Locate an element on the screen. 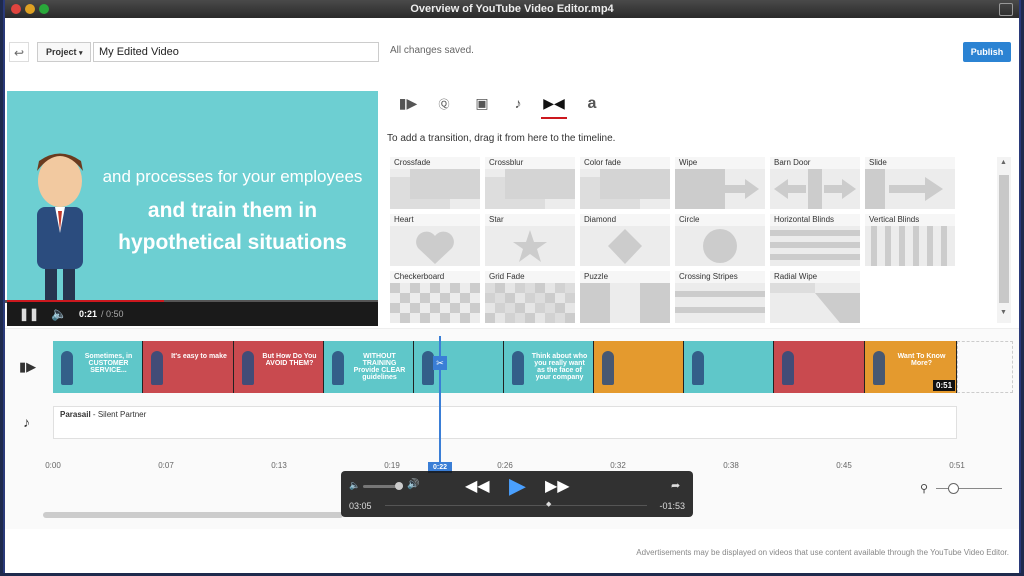 This screenshot has height=576, width=1024. transition-tile: Checkerboard is located at coordinates (435, 297).